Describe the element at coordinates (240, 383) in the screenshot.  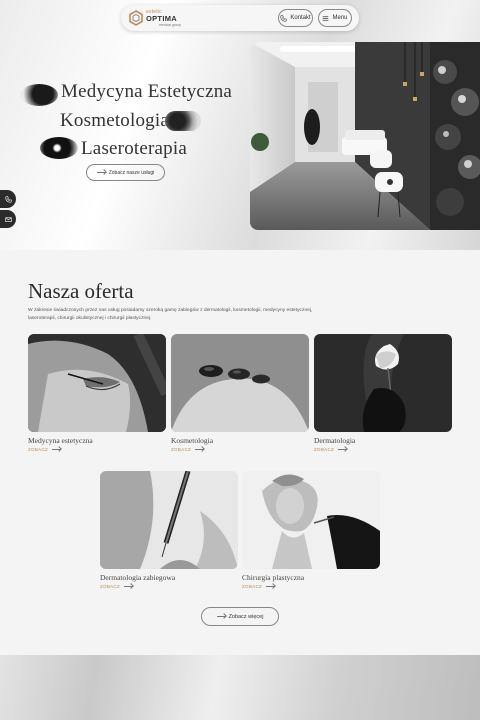
I see `cosmetology-photo` at that location.